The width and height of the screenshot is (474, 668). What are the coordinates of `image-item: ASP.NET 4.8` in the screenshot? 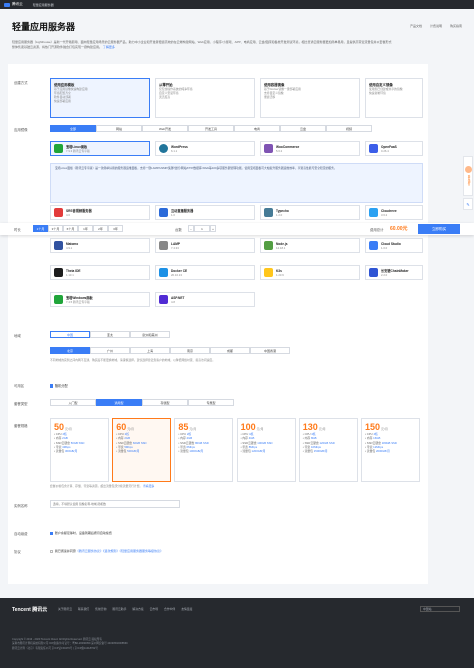 It's located at (205, 299).